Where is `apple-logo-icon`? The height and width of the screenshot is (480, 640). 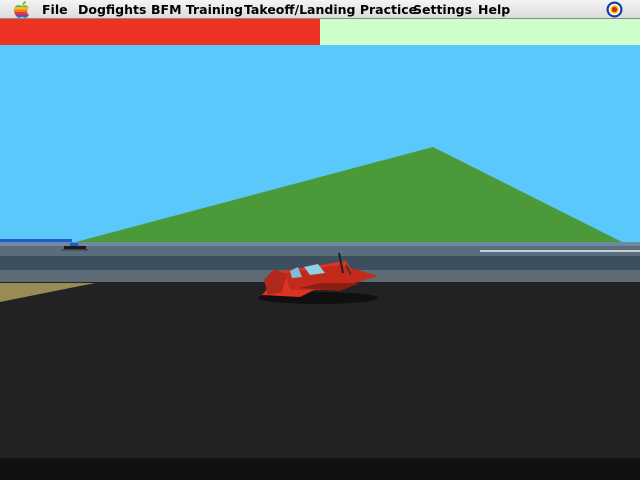
apple-logo-icon is located at coordinates (22, 9).